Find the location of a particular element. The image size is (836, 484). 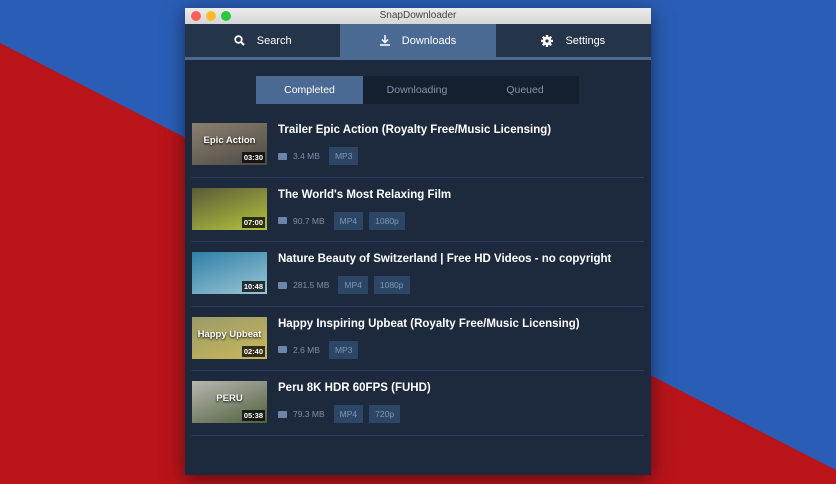

item-meta: 2.6 MB MP3 is located at coordinates (318, 349).